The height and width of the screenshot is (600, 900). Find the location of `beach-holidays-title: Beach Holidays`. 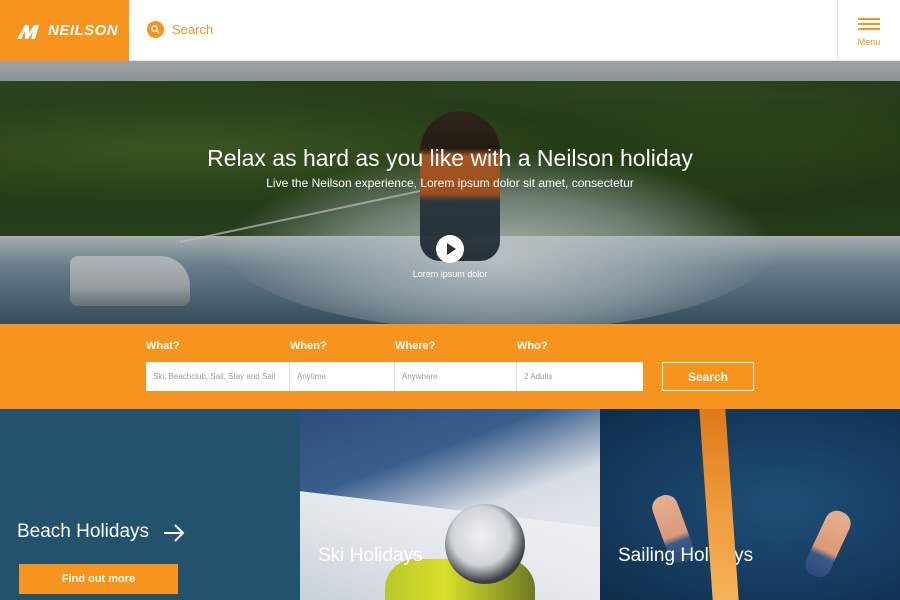

beach-holidays-title: Beach Holidays is located at coordinates (83, 531).